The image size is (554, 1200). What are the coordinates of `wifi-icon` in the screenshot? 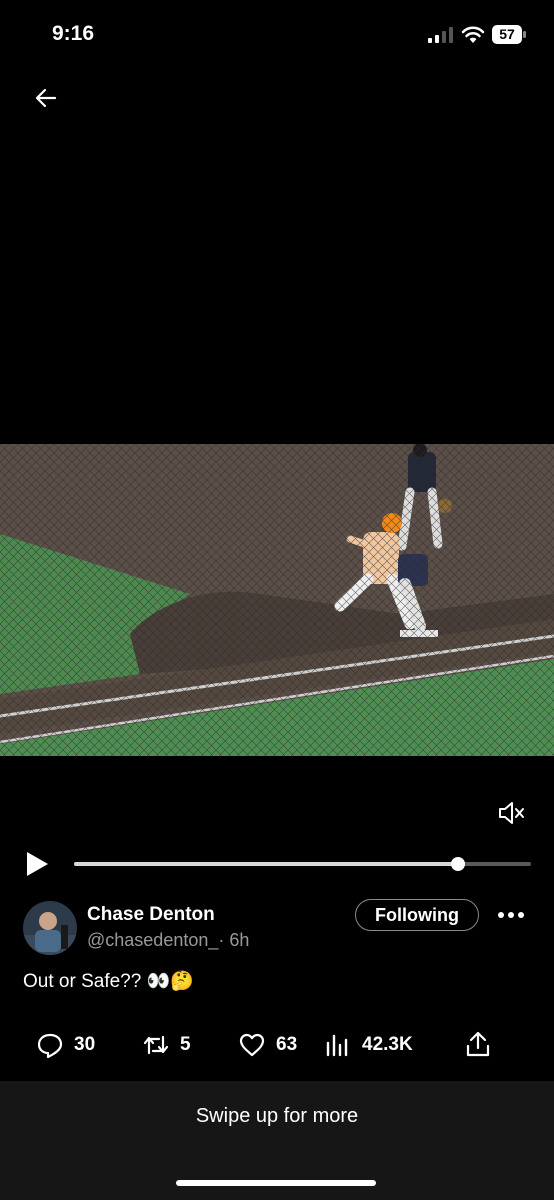 It's located at (473, 34).